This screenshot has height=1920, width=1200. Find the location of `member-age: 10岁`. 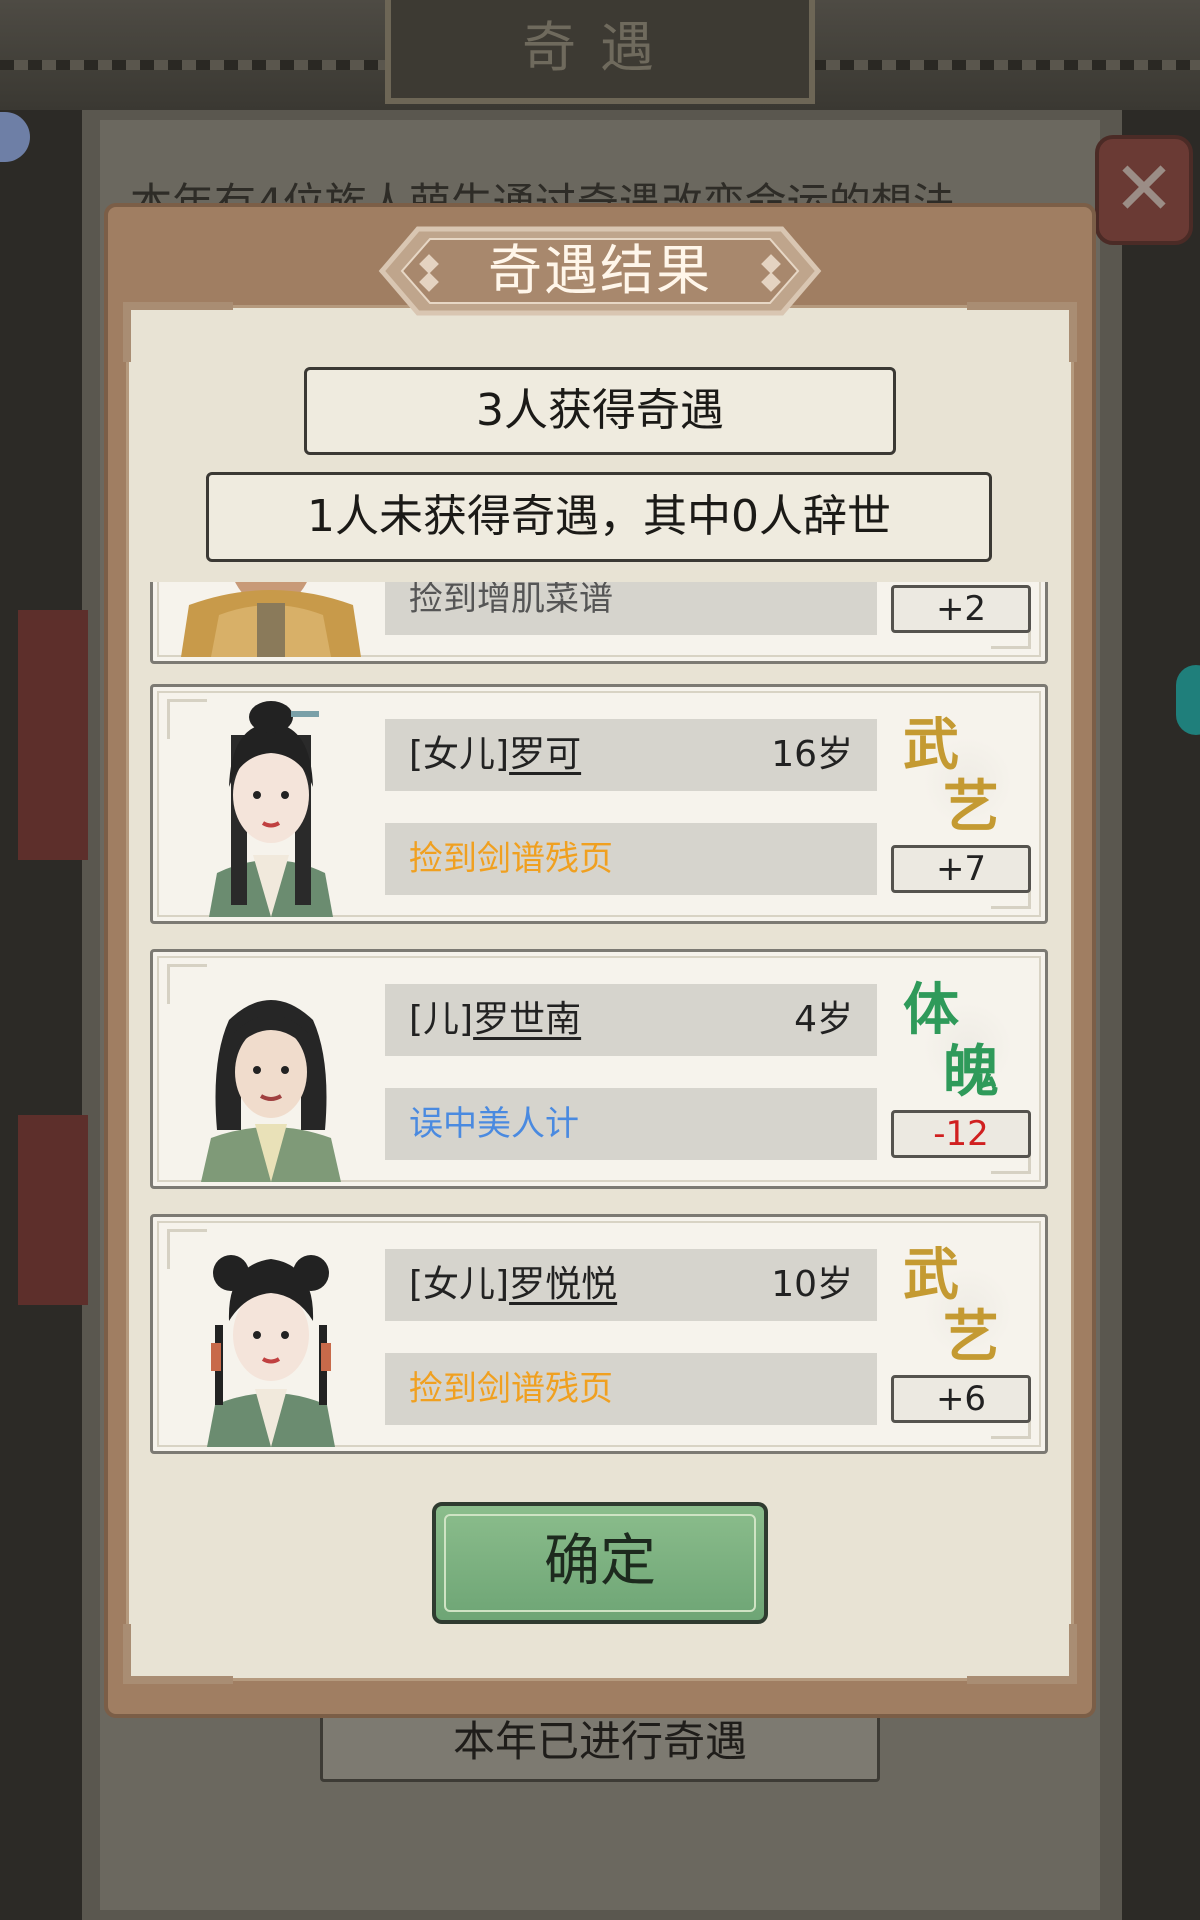

member-age: 10岁 is located at coordinates (812, 1284).